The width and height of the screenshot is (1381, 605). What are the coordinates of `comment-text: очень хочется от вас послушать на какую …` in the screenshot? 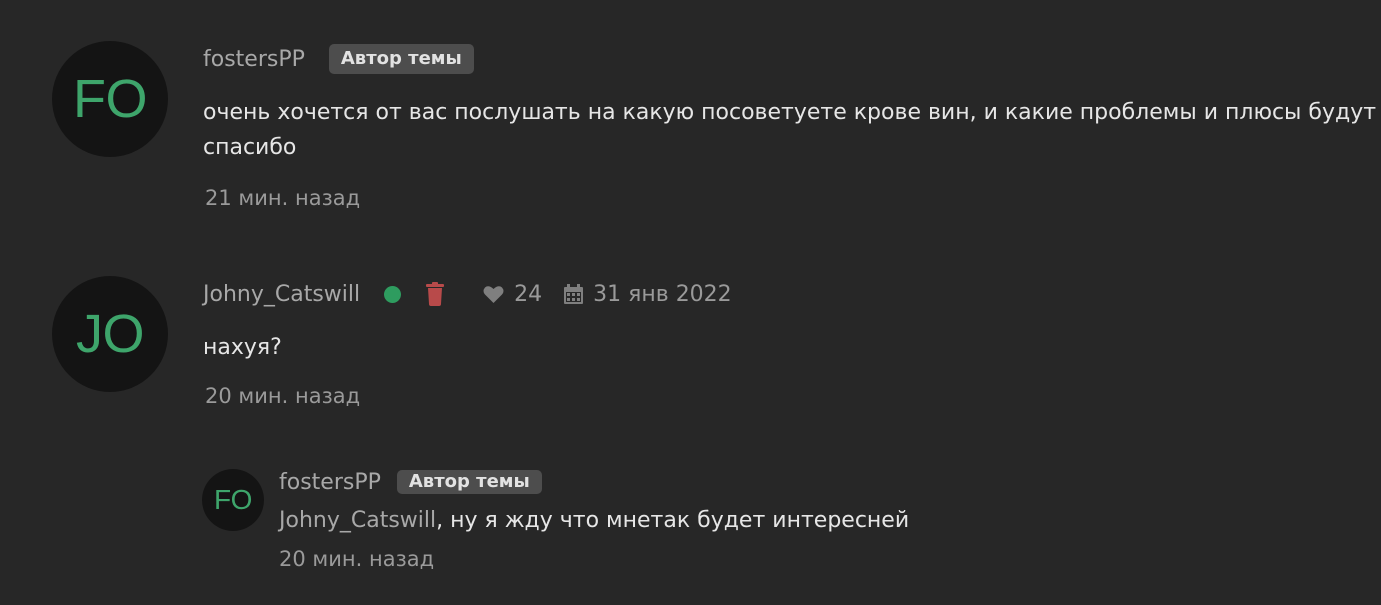 It's located at (789, 130).